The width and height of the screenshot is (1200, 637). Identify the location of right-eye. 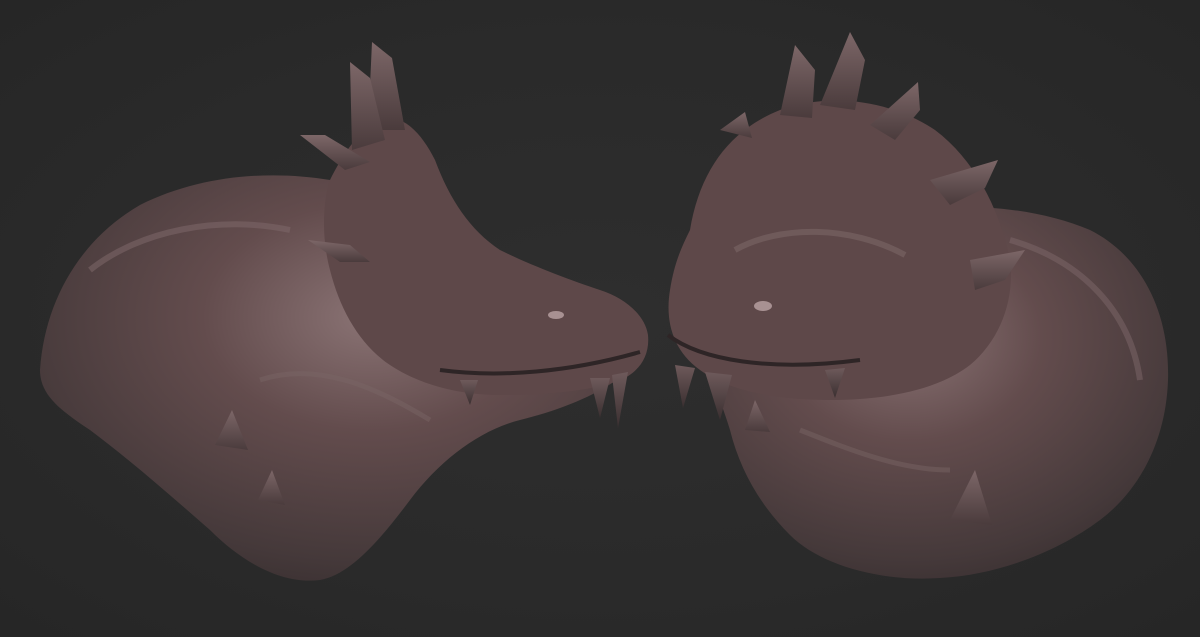
(763, 306).